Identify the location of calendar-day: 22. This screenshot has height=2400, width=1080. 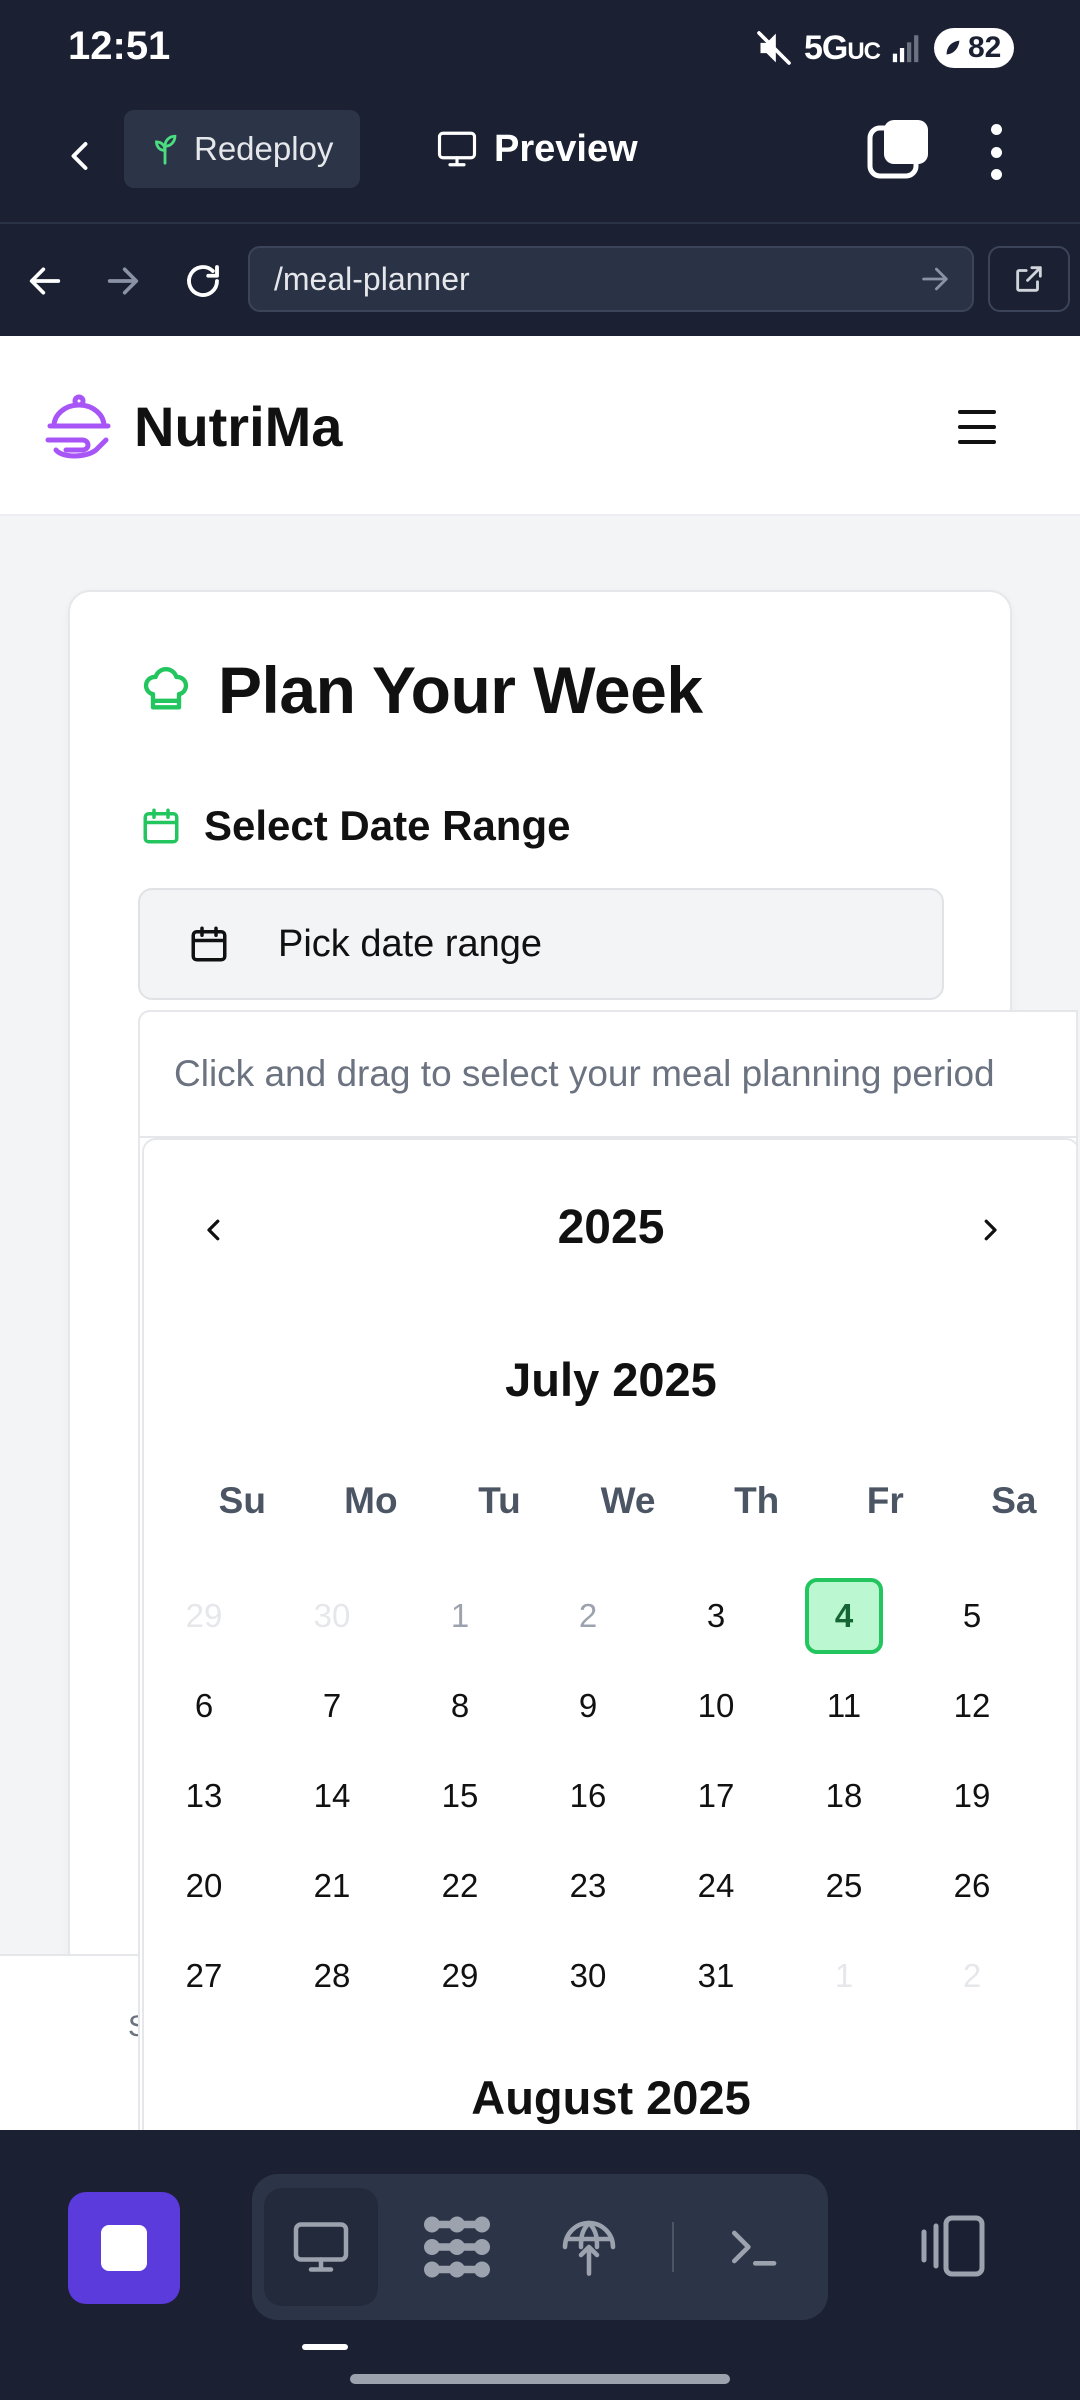
(460, 1886).